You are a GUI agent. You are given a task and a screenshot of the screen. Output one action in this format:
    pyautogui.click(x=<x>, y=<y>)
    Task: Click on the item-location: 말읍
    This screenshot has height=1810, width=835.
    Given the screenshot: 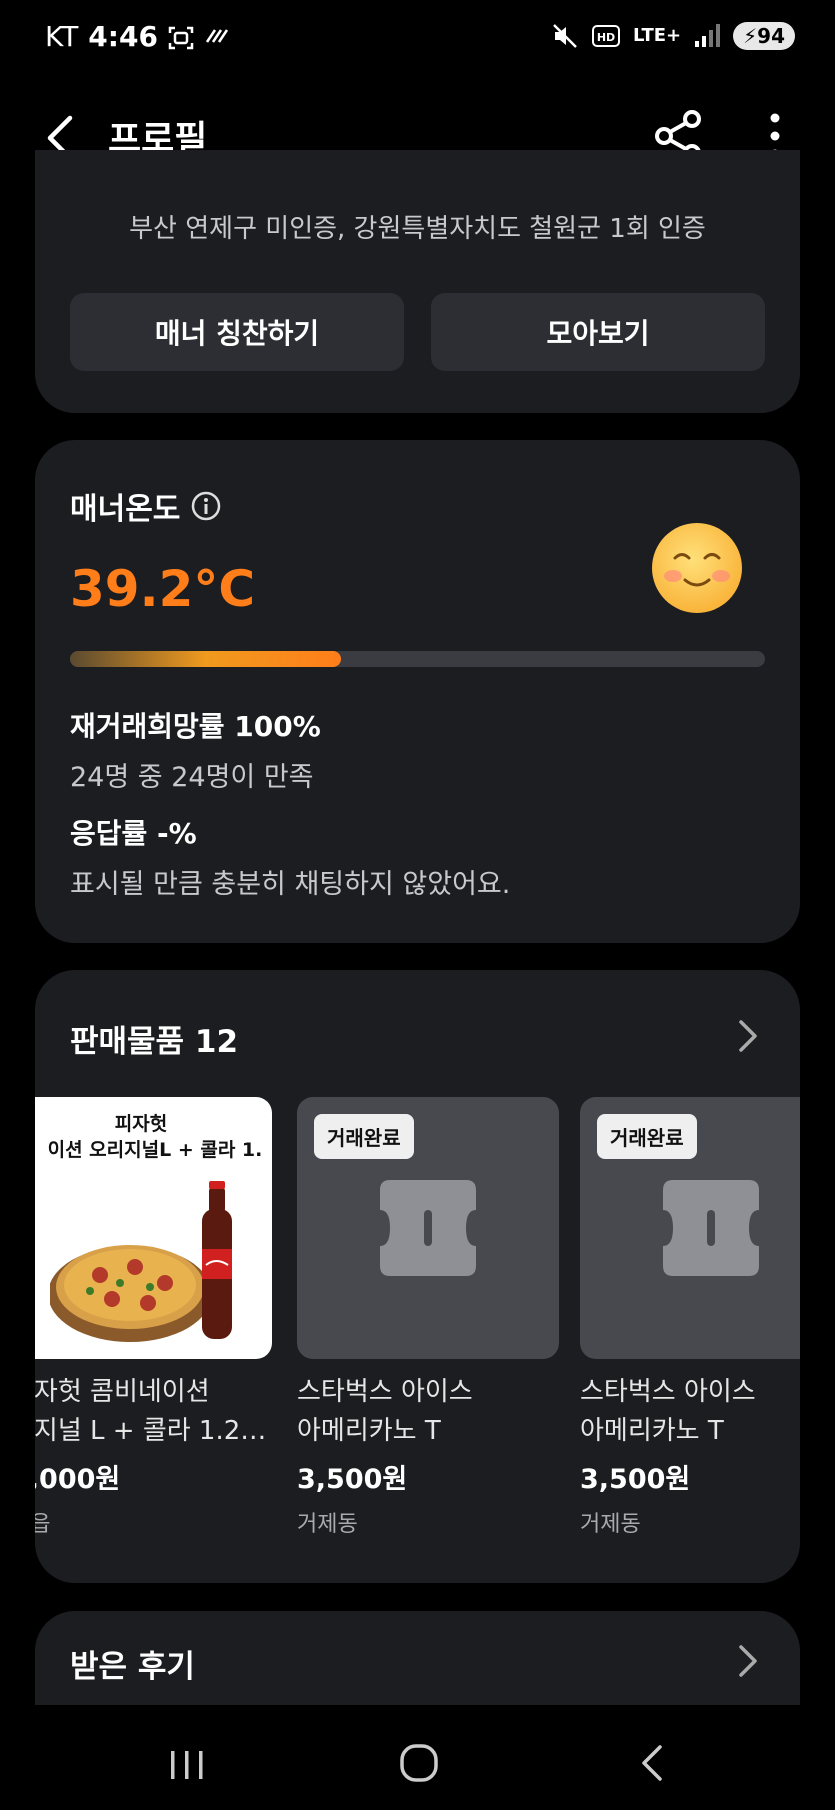 What is the action you would take?
    pyautogui.click(x=43, y=1524)
    